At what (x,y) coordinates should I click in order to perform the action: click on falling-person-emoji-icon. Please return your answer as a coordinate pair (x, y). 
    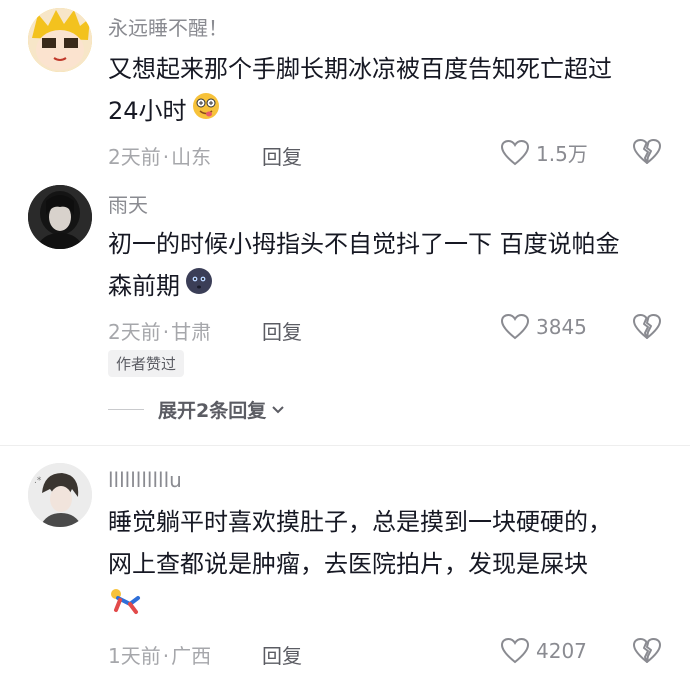
    Looking at the image, I should click on (126, 607).